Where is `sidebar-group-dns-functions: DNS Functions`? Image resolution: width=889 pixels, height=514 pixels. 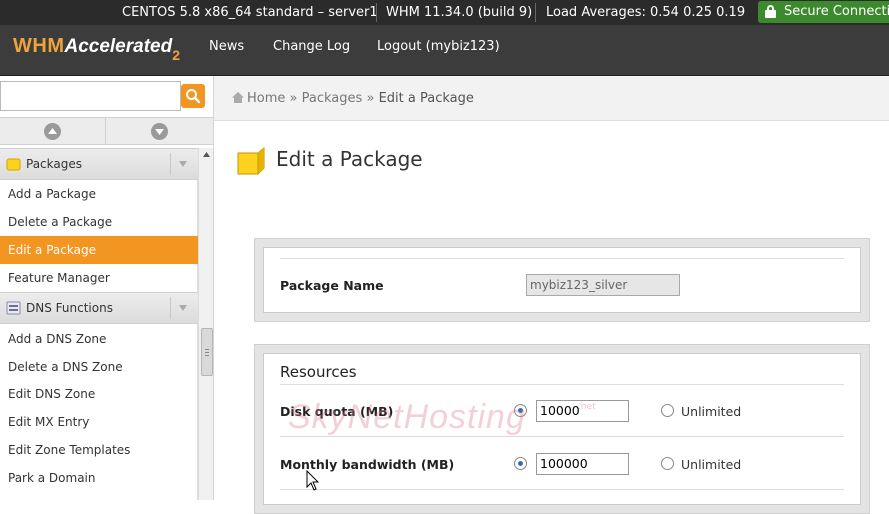 sidebar-group-dns-functions: DNS Functions is located at coordinates (99, 308).